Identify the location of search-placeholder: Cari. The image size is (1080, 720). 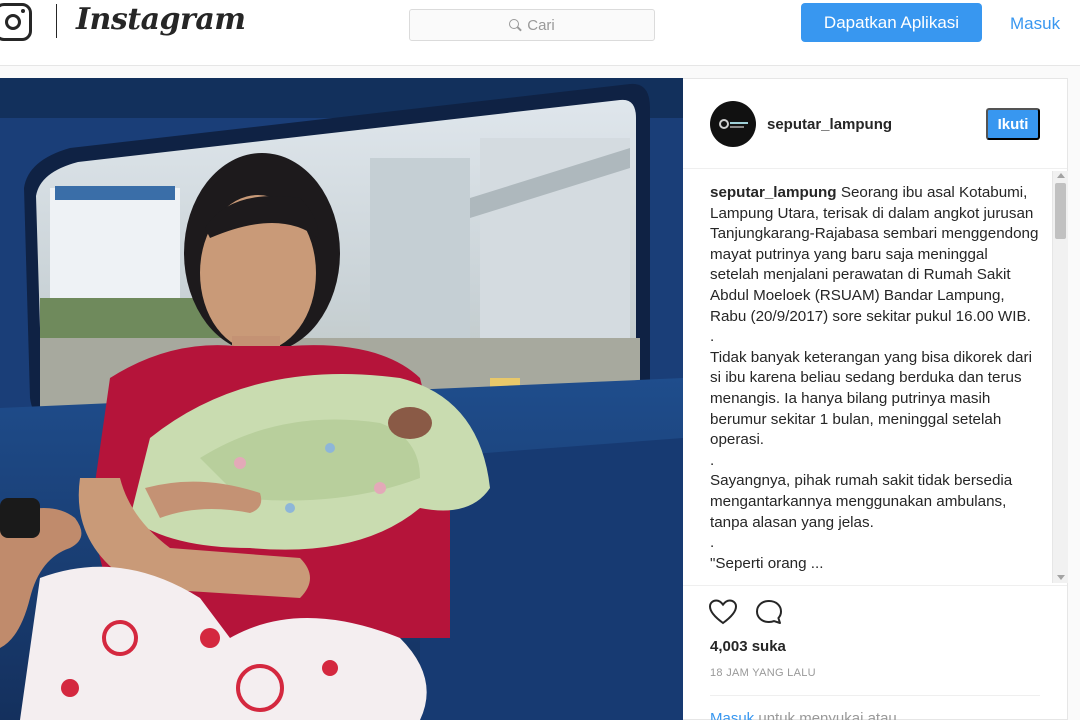
(541, 25).